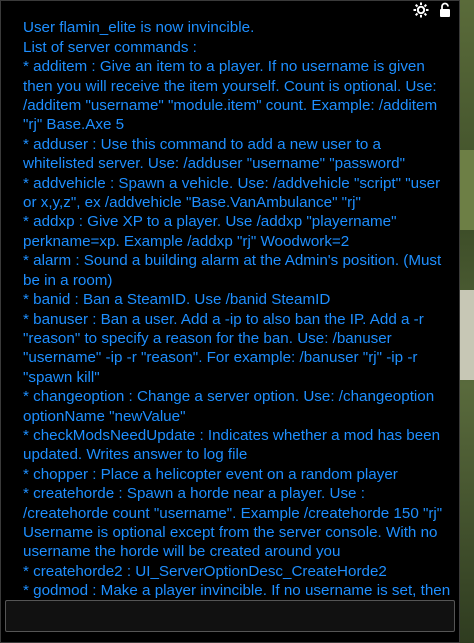 The height and width of the screenshot is (643, 474). Describe the element at coordinates (421, 10) in the screenshot. I see `gear-icon` at that location.